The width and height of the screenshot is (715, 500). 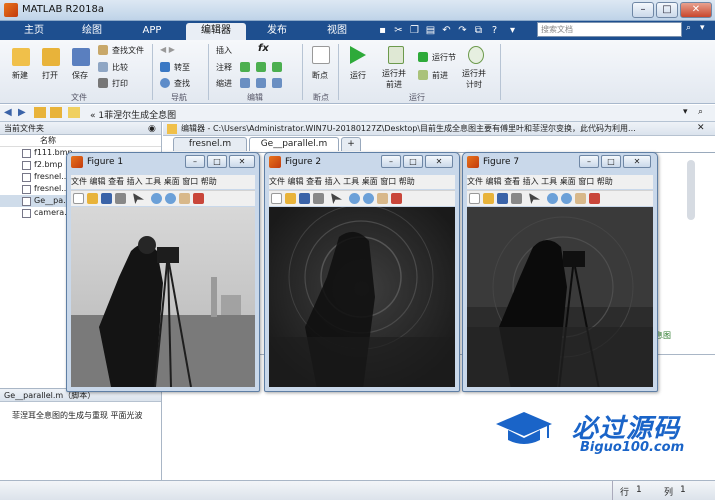 I want to click on back-icon: ◀, so click(x=8, y=112).